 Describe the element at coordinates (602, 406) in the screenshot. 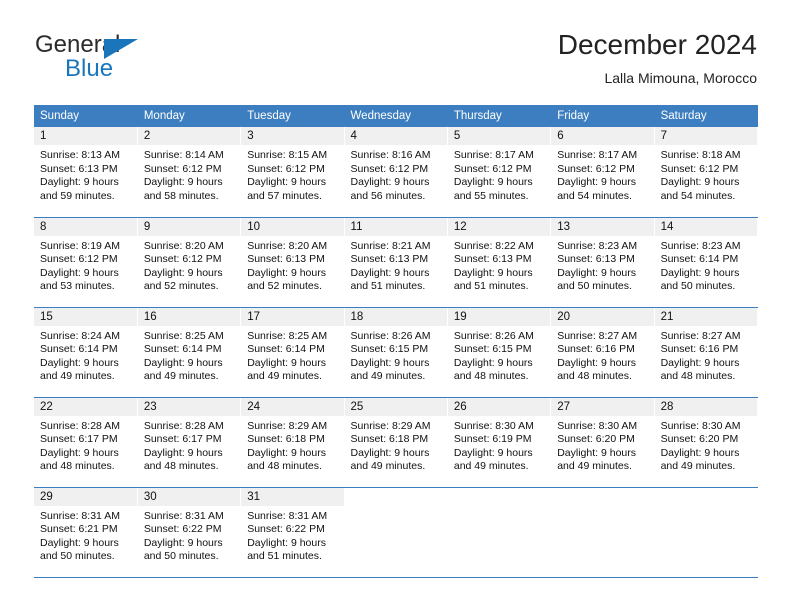

I see `day-number: 27` at that location.